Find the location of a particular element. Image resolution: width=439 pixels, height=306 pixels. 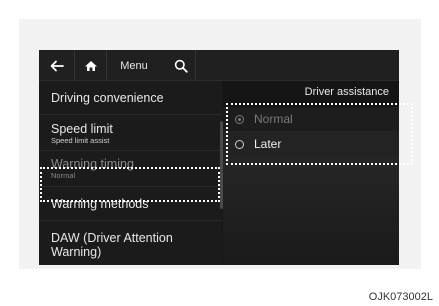

menu-item-subtitle: Speed limit assist is located at coordinates (80, 140).